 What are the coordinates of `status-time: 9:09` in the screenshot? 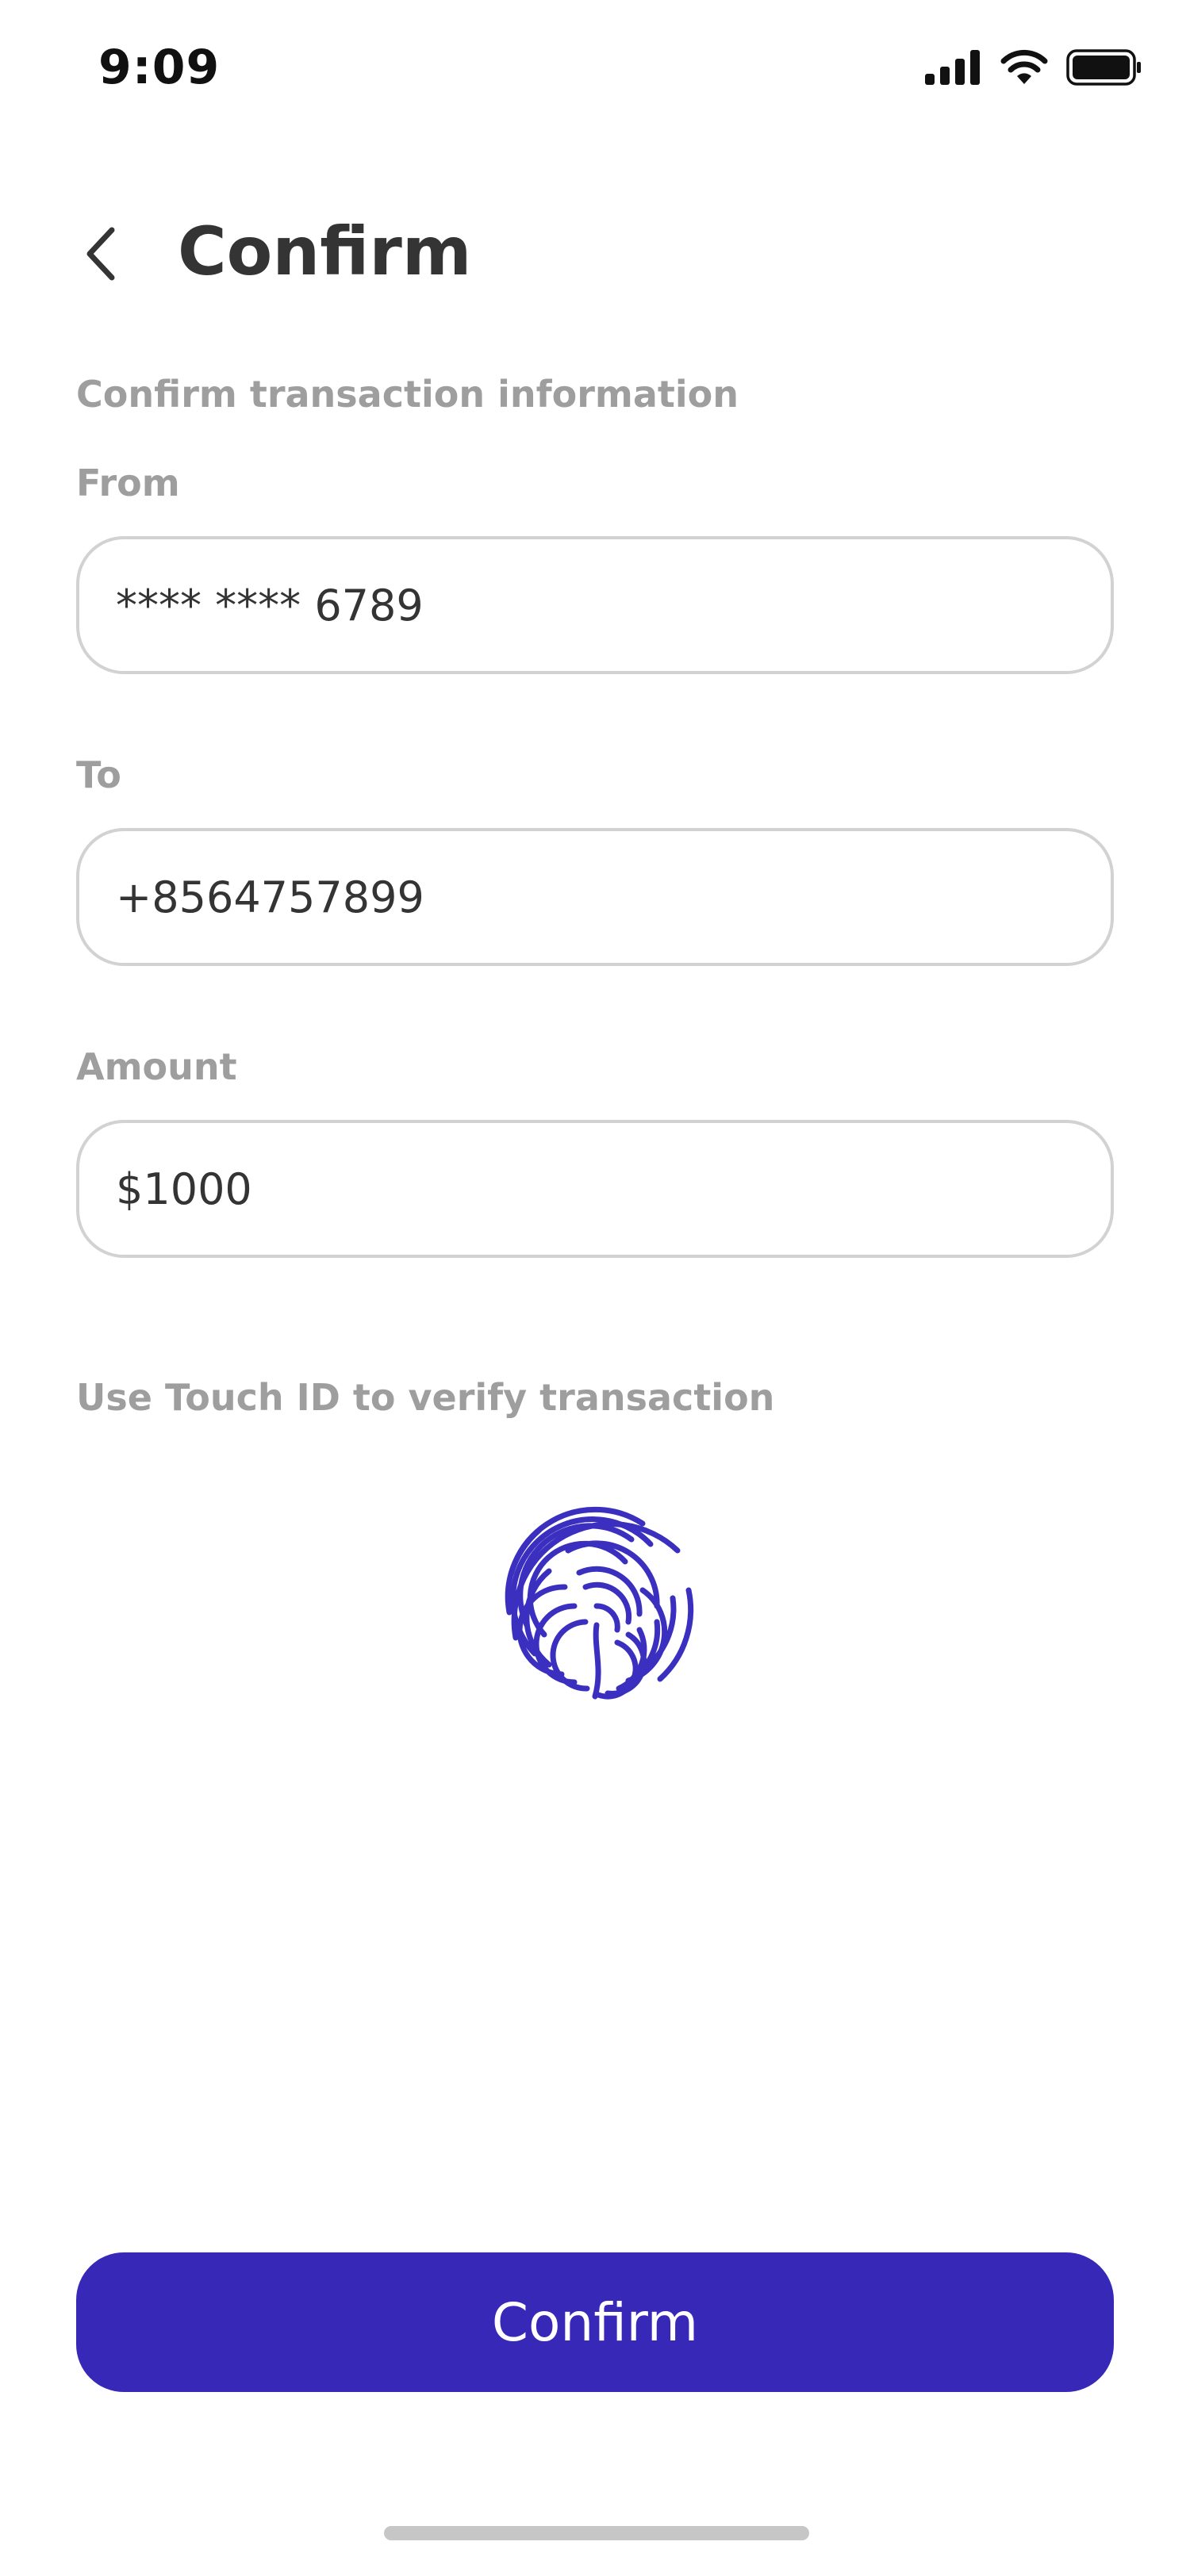 It's located at (159, 68).